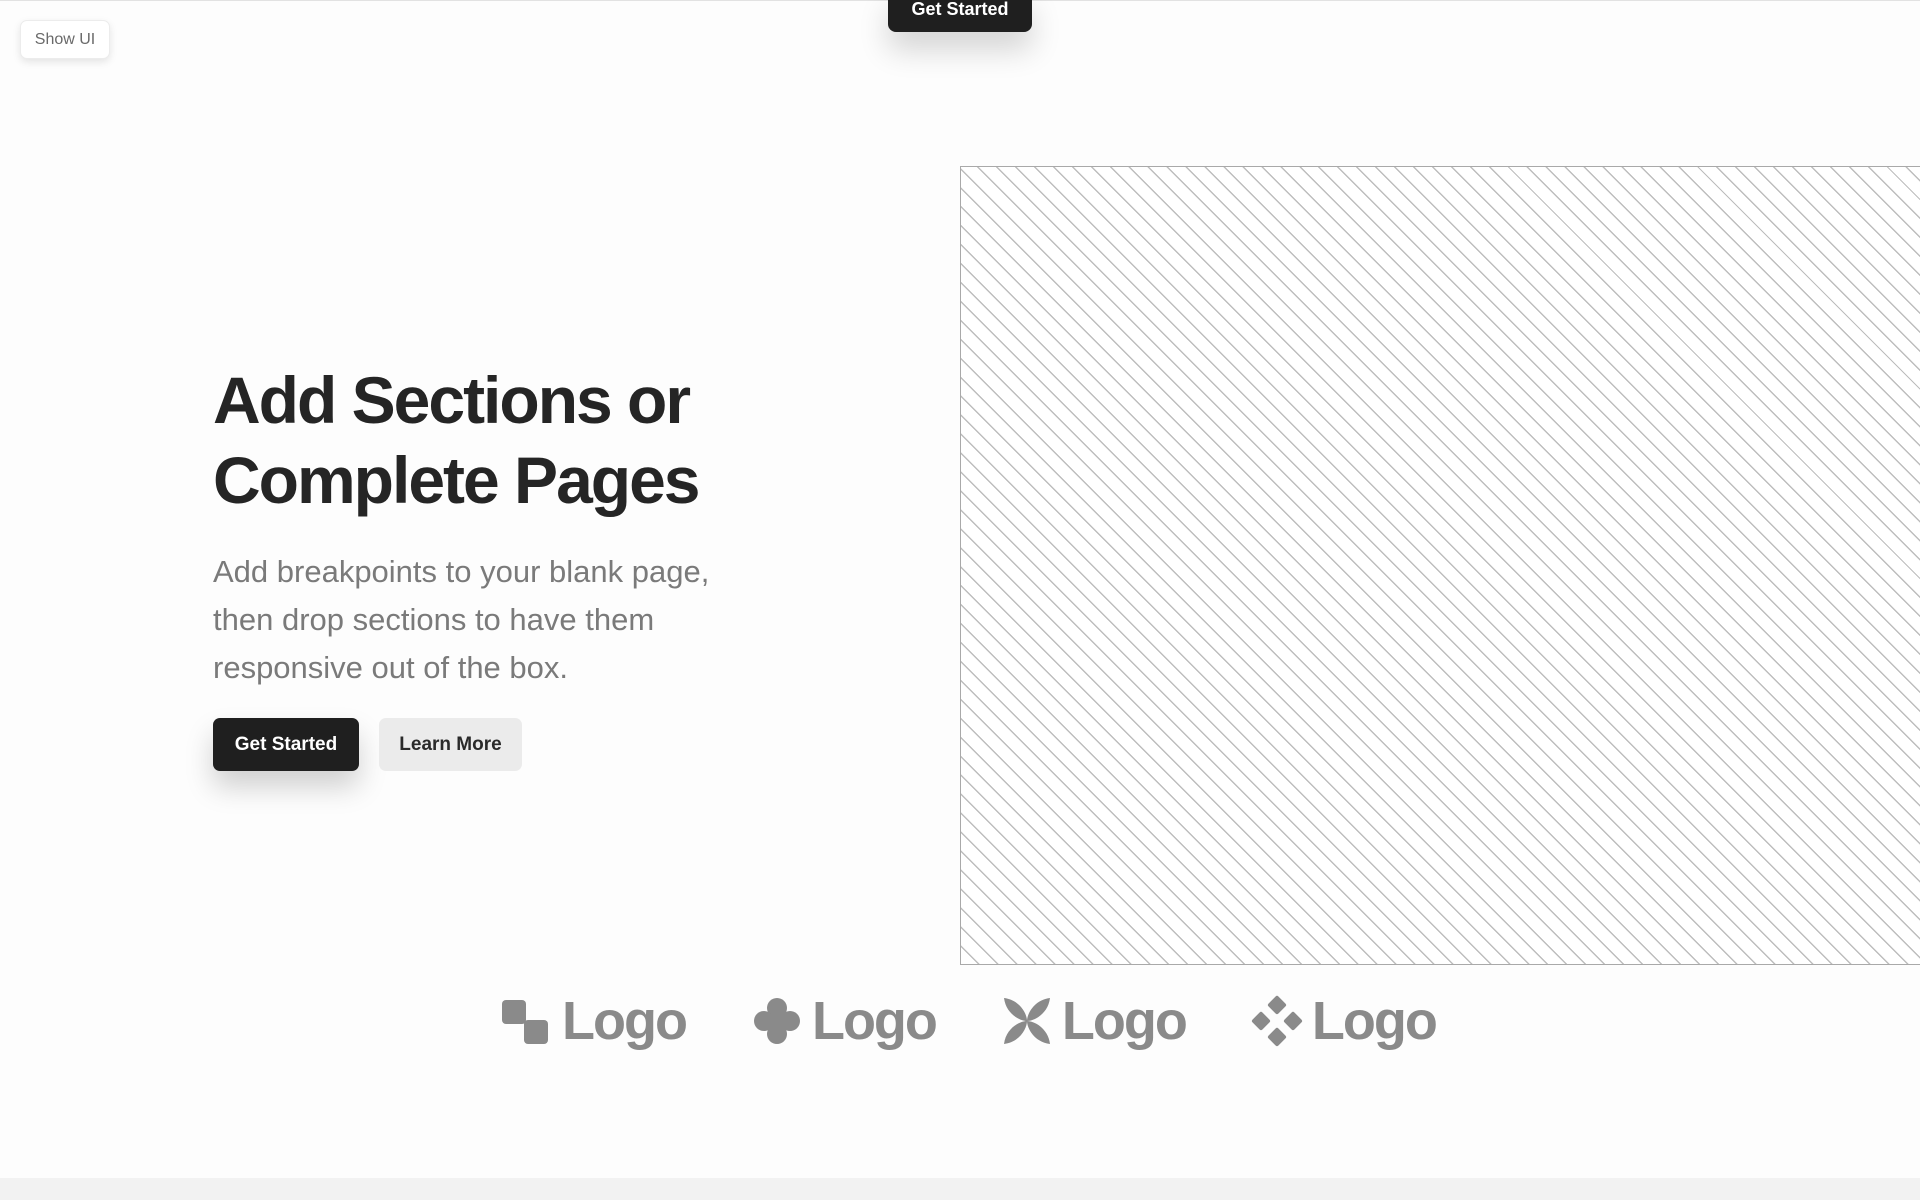 The height and width of the screenshot is (1200, 1920). I want to click on hero-subtitle-line: then drop sections to have them, so click(434, 619).